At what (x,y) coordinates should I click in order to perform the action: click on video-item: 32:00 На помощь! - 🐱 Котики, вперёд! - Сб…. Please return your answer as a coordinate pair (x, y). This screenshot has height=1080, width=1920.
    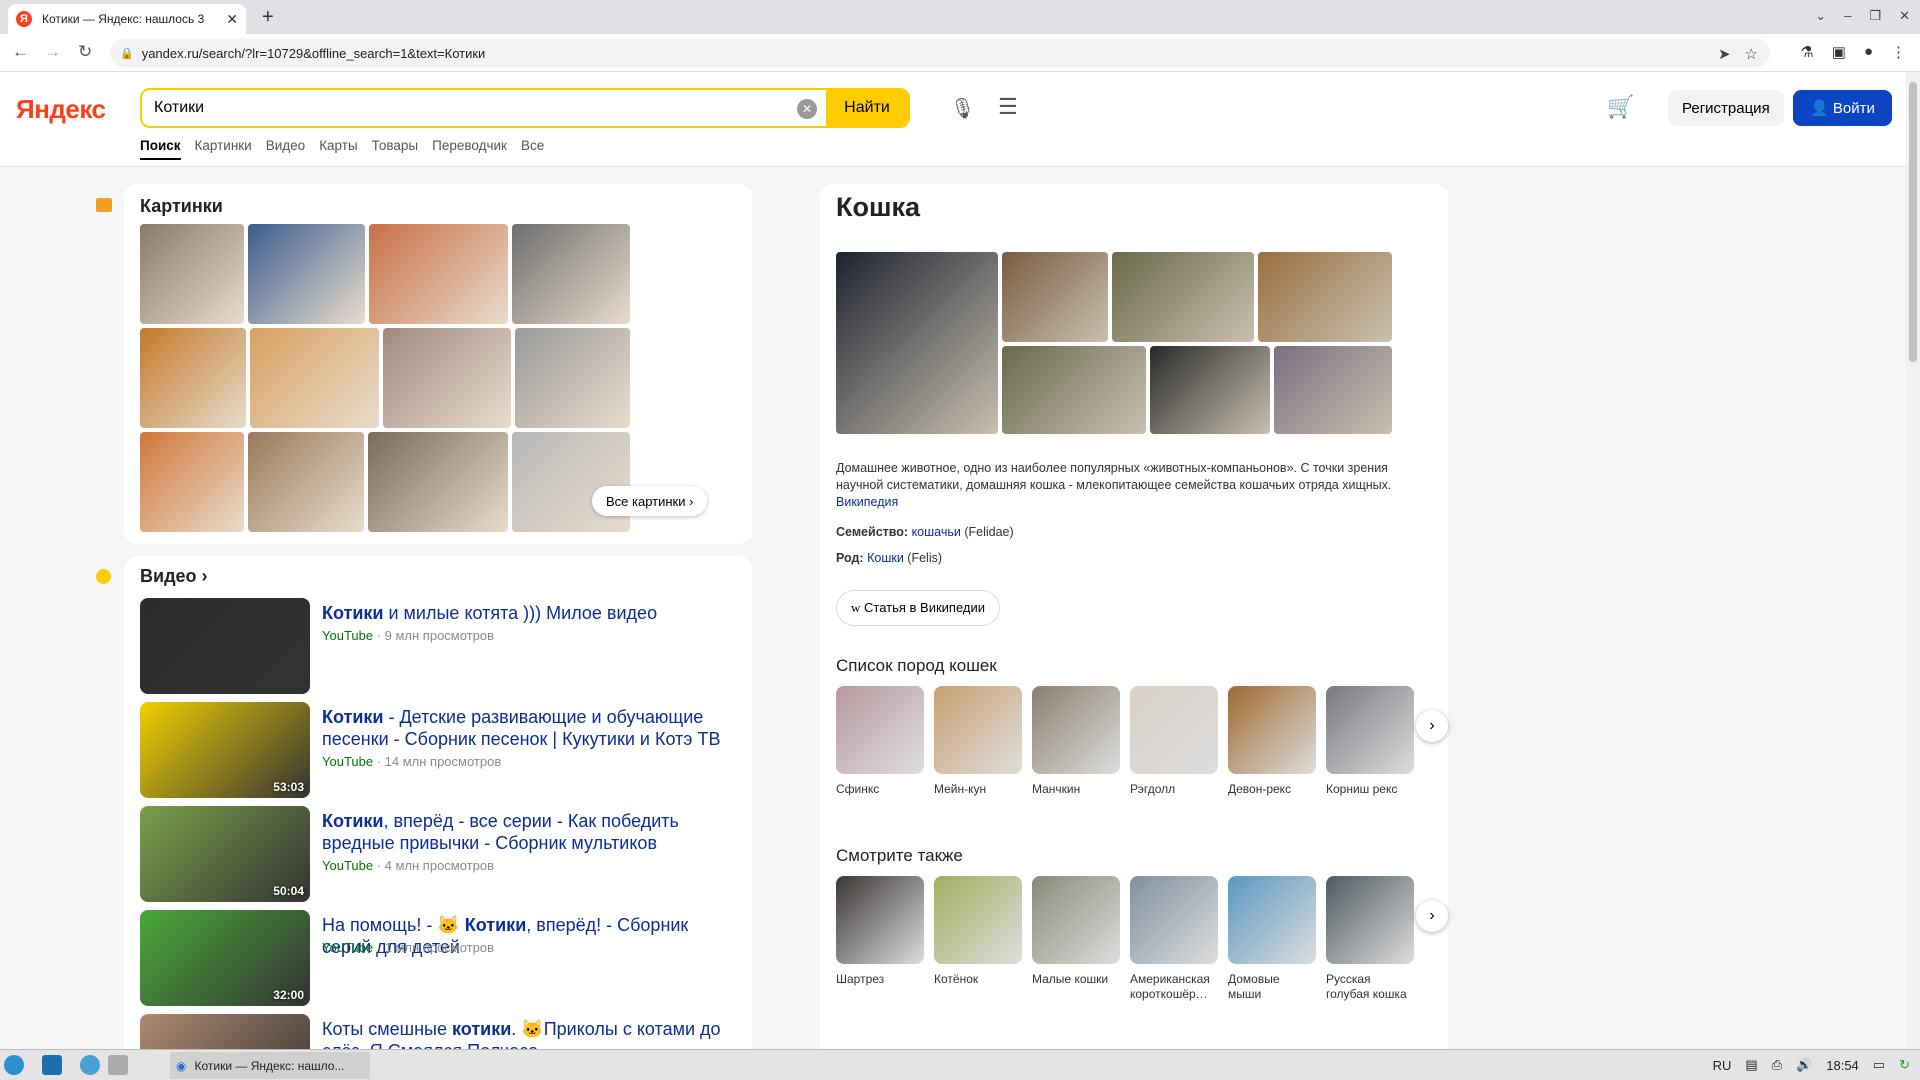
    Looking at the image, I should click on (440, 958).